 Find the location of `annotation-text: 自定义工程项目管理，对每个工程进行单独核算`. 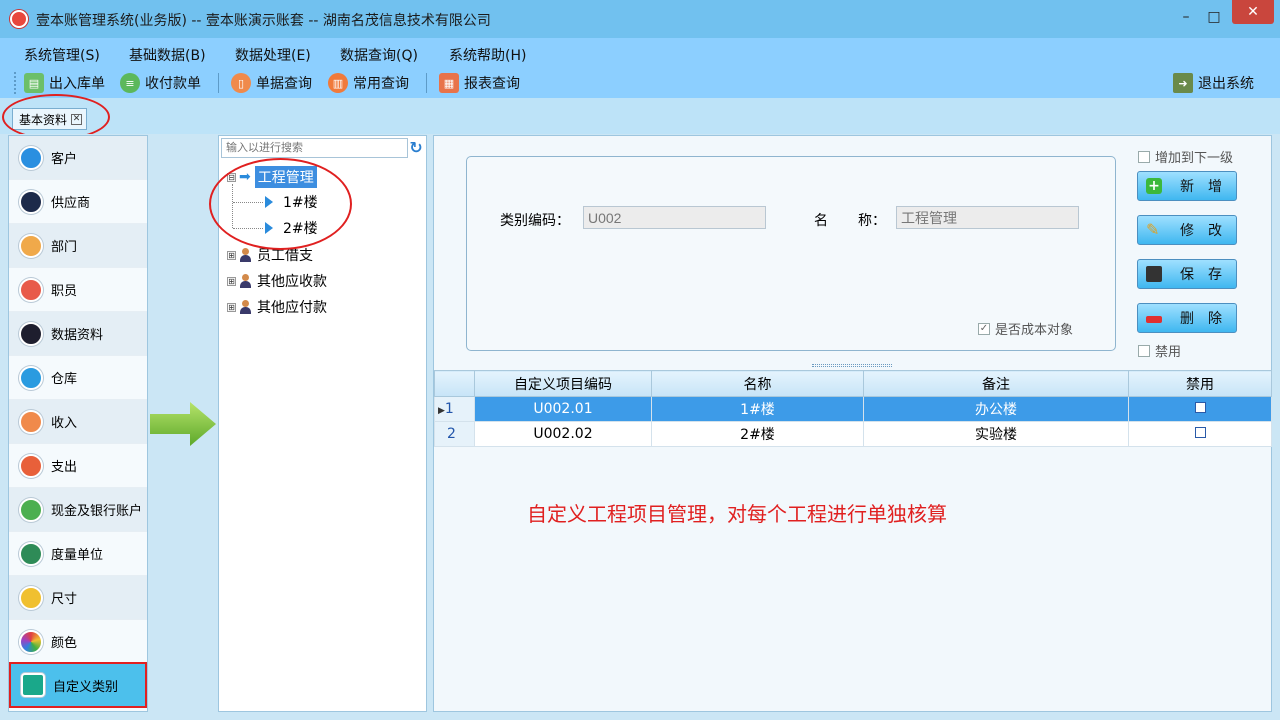

annotation-text: 自定义工程项目管理，对每个工程进行单独核算 is located at coordinates (737, 514).